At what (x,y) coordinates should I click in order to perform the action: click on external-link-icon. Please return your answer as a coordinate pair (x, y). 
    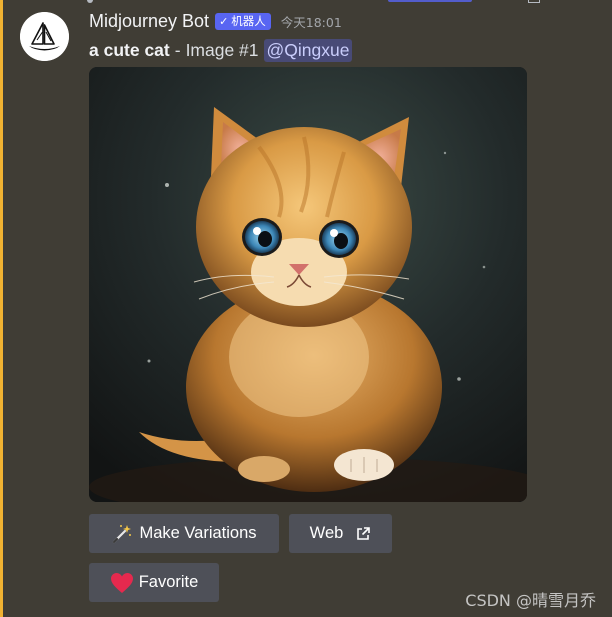
    Looking at the image, I should click on (363, 534).